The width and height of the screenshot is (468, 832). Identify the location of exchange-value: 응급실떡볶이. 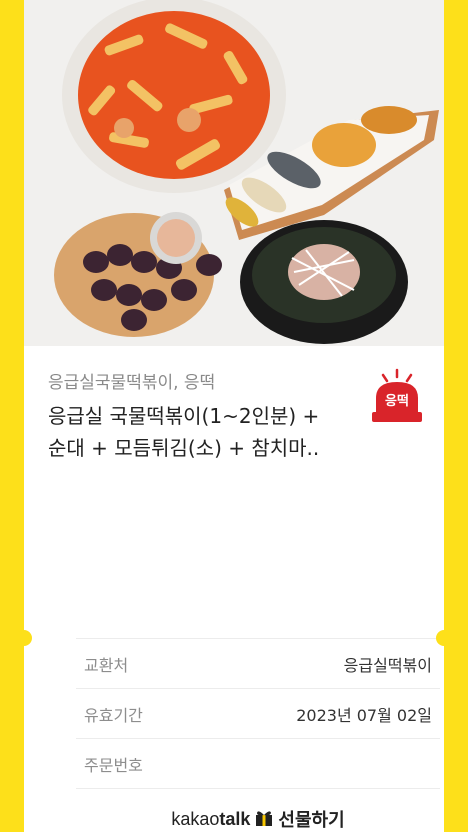
(387, 665).